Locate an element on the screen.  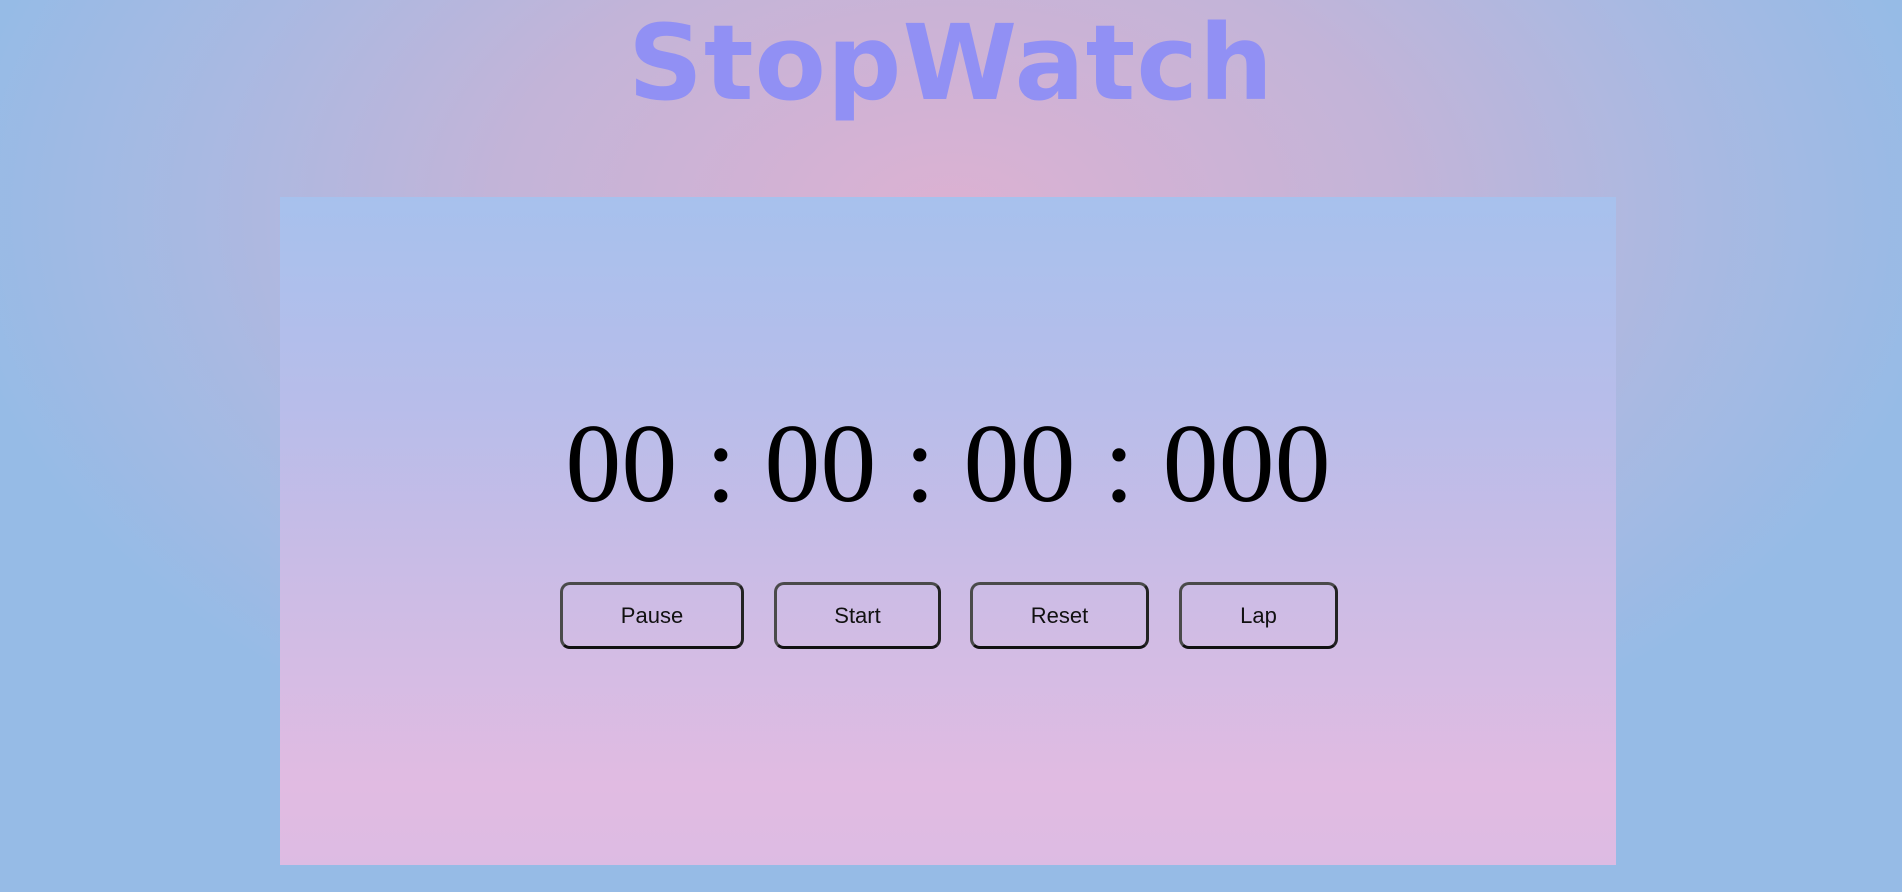
time-display: 00 : 00 : 00 : 000 is located at coordinates (948, 464).